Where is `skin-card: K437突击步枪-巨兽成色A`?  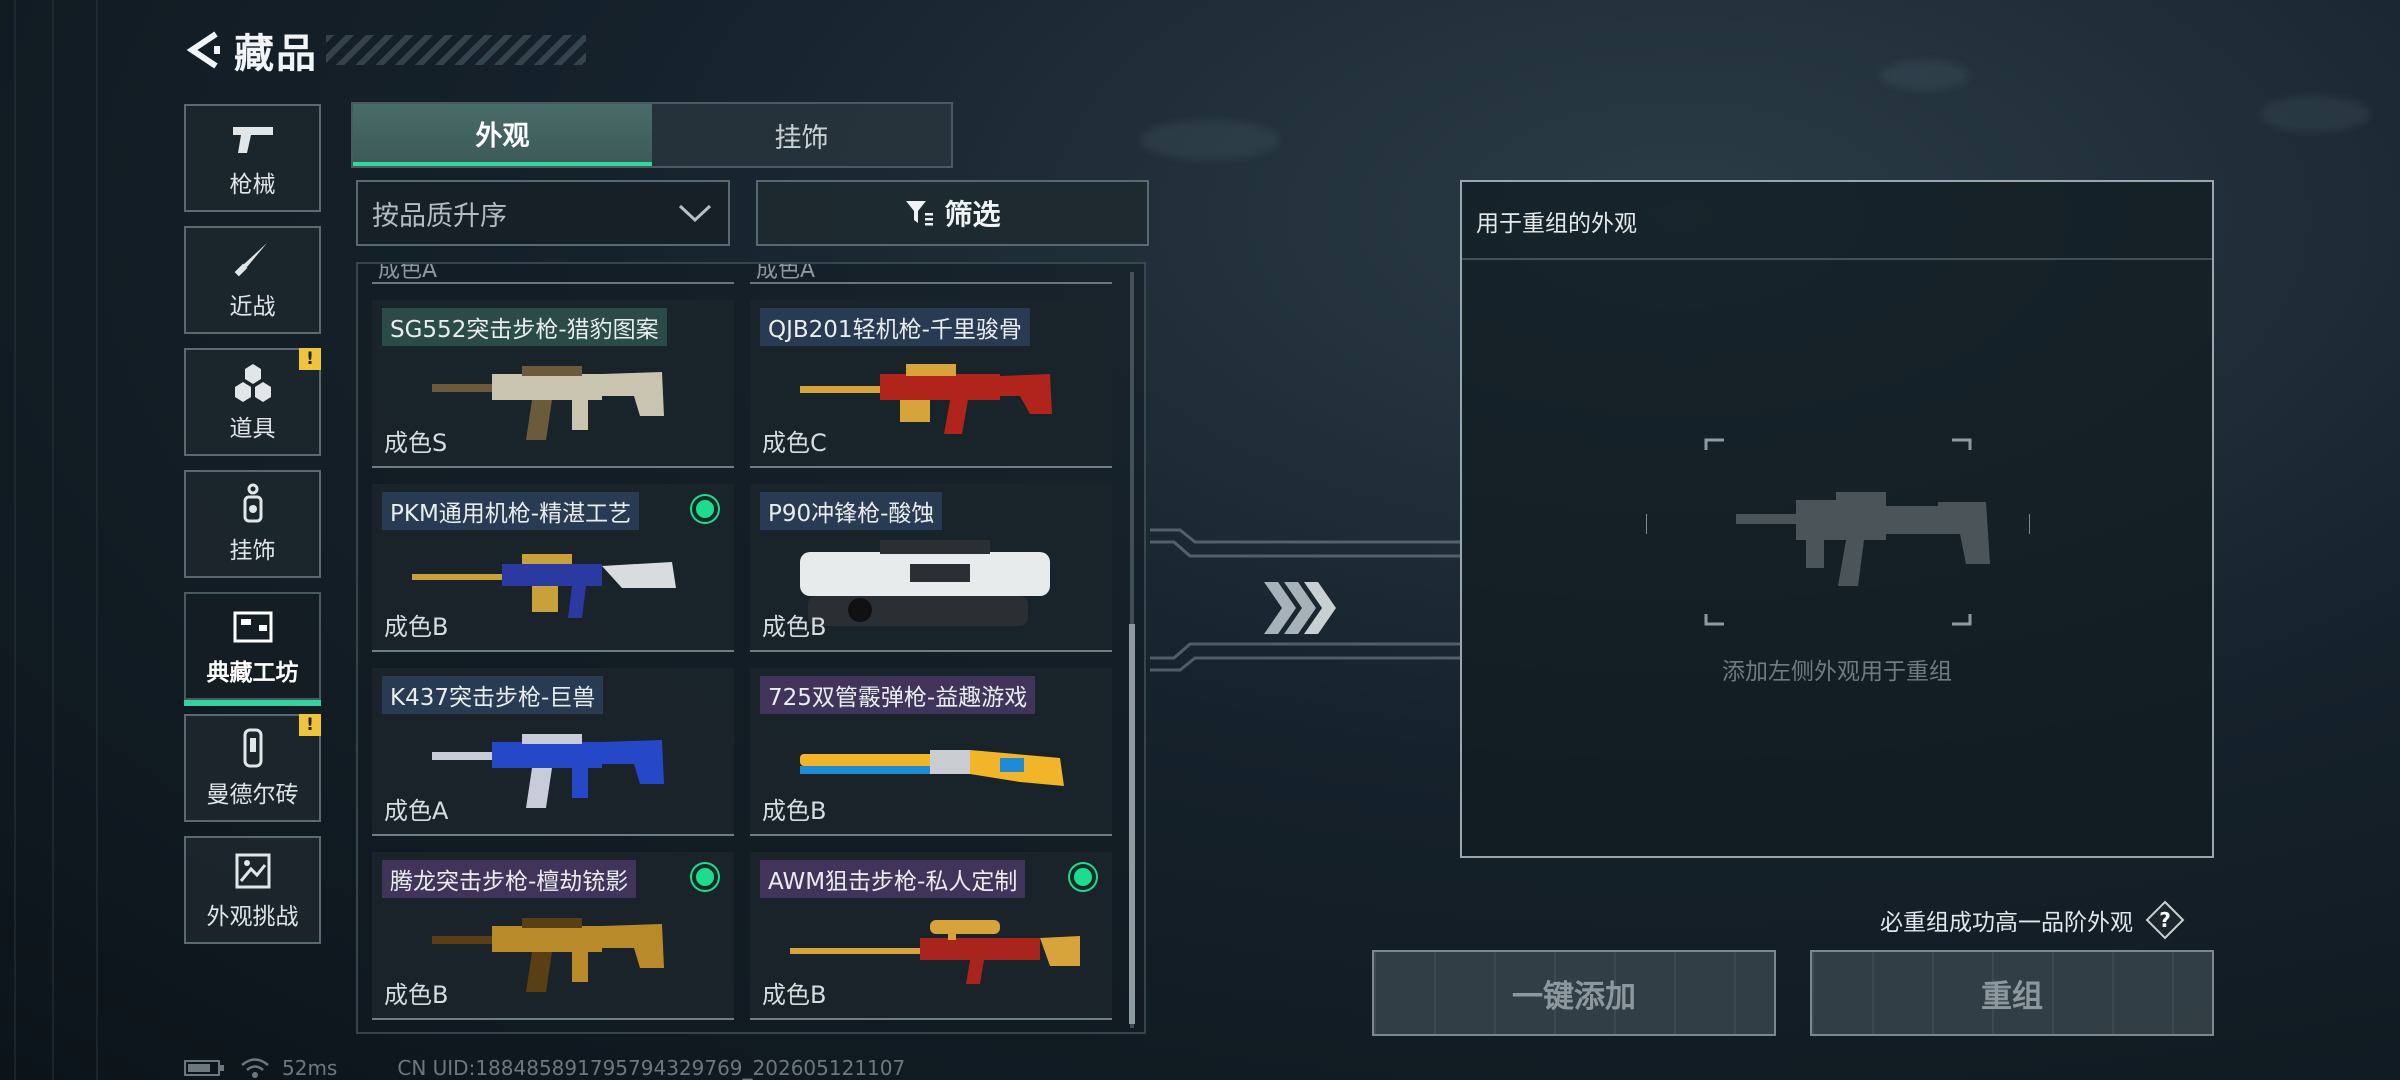 skin-card: K437突击步枪-巨兽成色A is located at coordinates (553, 752).